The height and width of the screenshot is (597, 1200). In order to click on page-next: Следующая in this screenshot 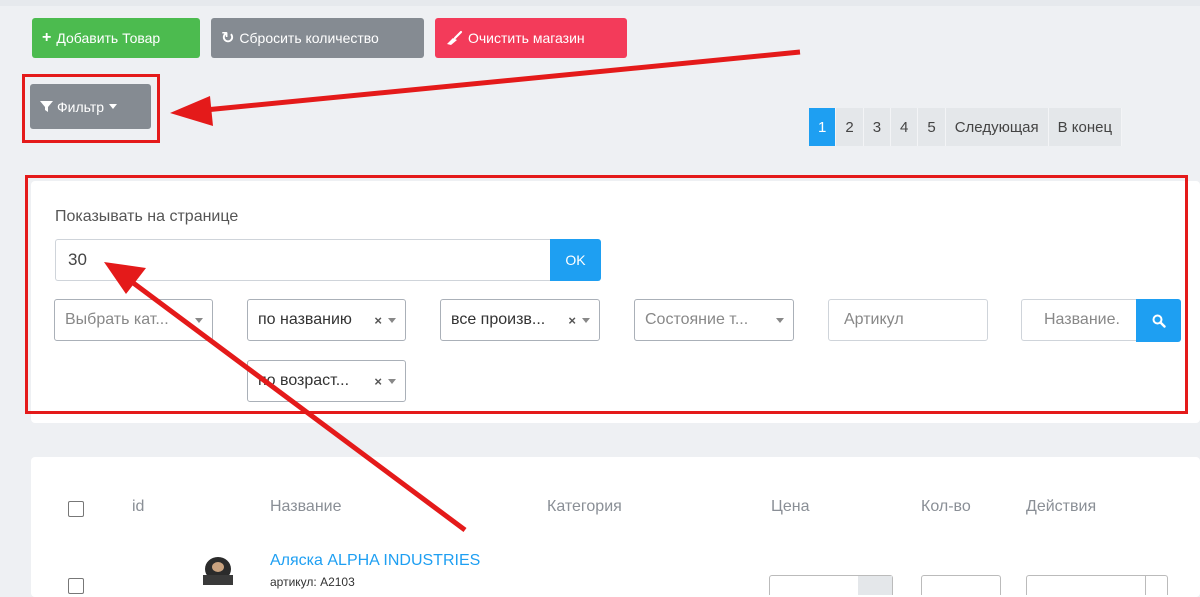, I will do `click(997, 127)`.